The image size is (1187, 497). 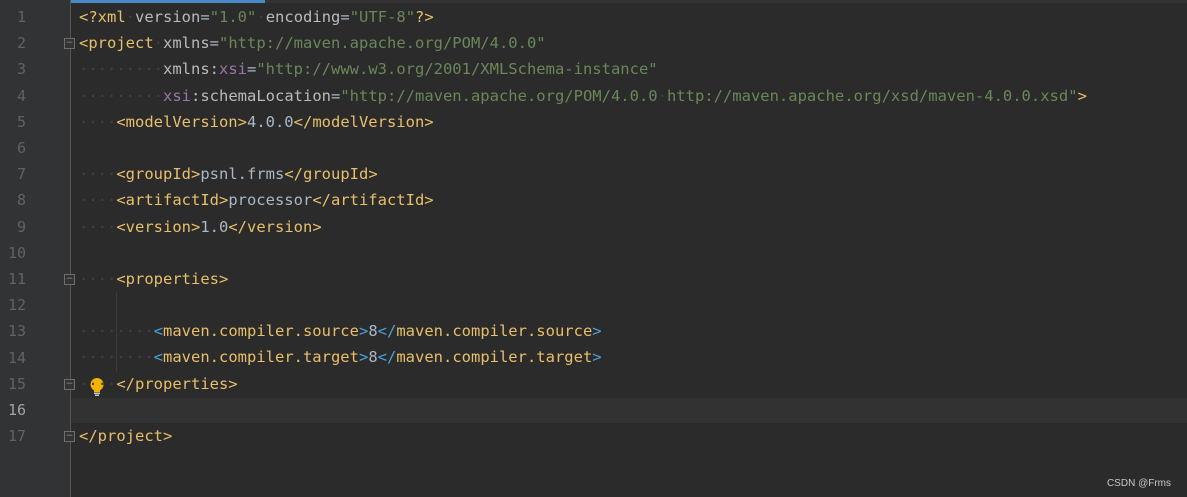 What do you see at coordinates (21, 95) in the screenshot?
I see `line-number: 4` at bounding box center [21, 95].